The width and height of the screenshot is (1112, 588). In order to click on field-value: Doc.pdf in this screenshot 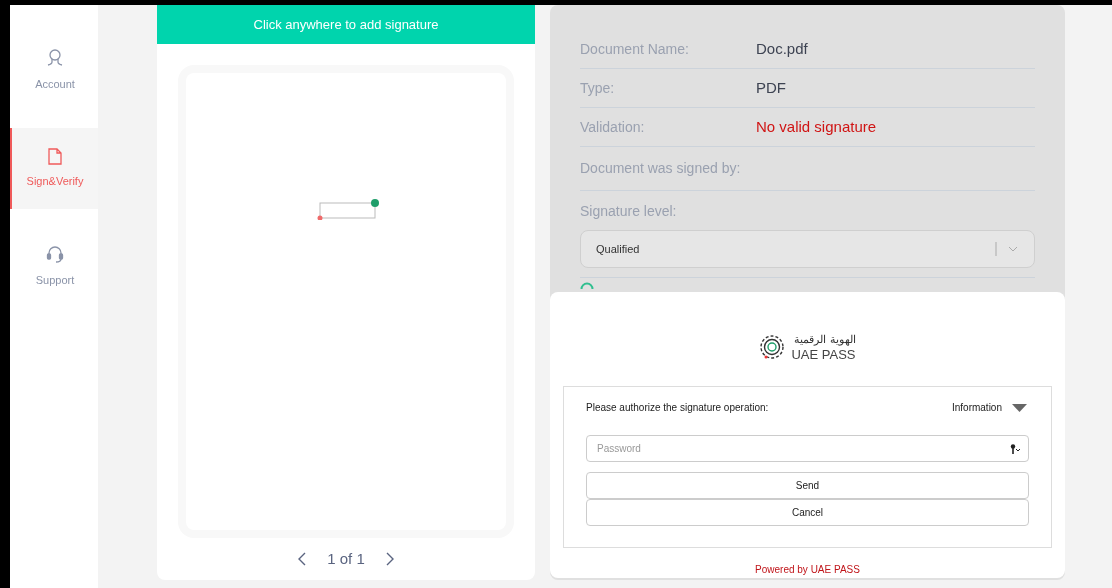, I will do `click(782, 48)`.